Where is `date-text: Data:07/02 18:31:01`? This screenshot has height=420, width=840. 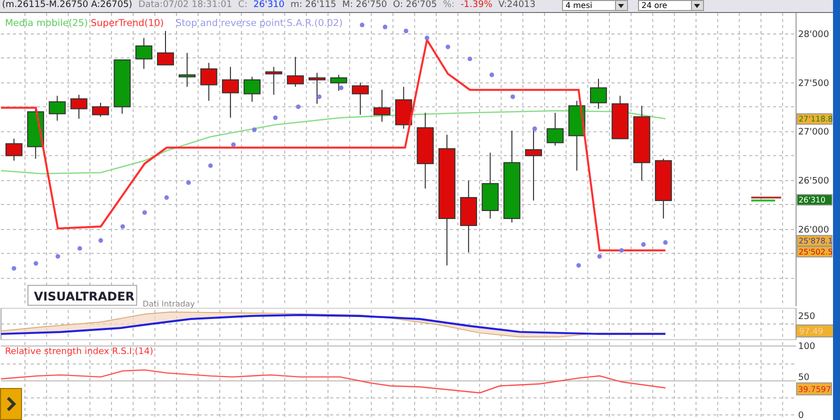 date-text: Data:07/02 18:31:01 is located at coordinates (185, 6).